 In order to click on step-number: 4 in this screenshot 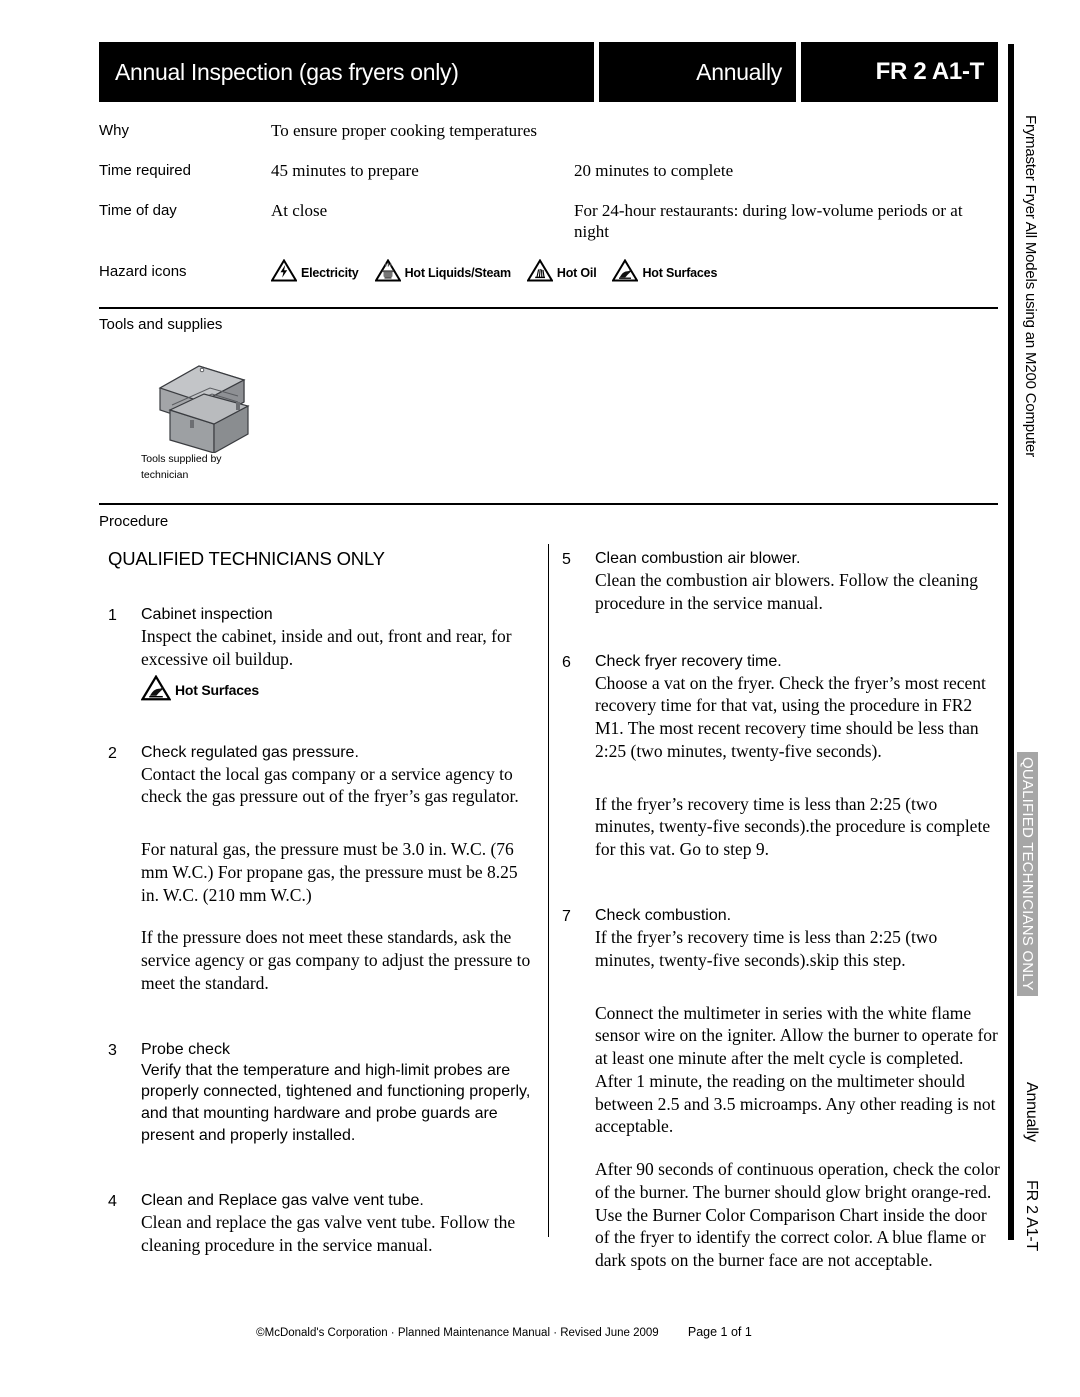, I will do `click(112, 1202)`.